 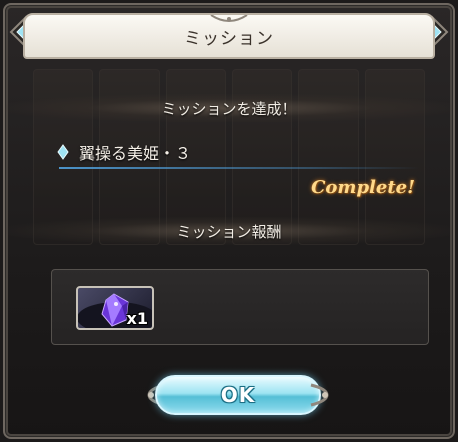 I want to click on reward-quantity: x1, so click(x=137, y=318).